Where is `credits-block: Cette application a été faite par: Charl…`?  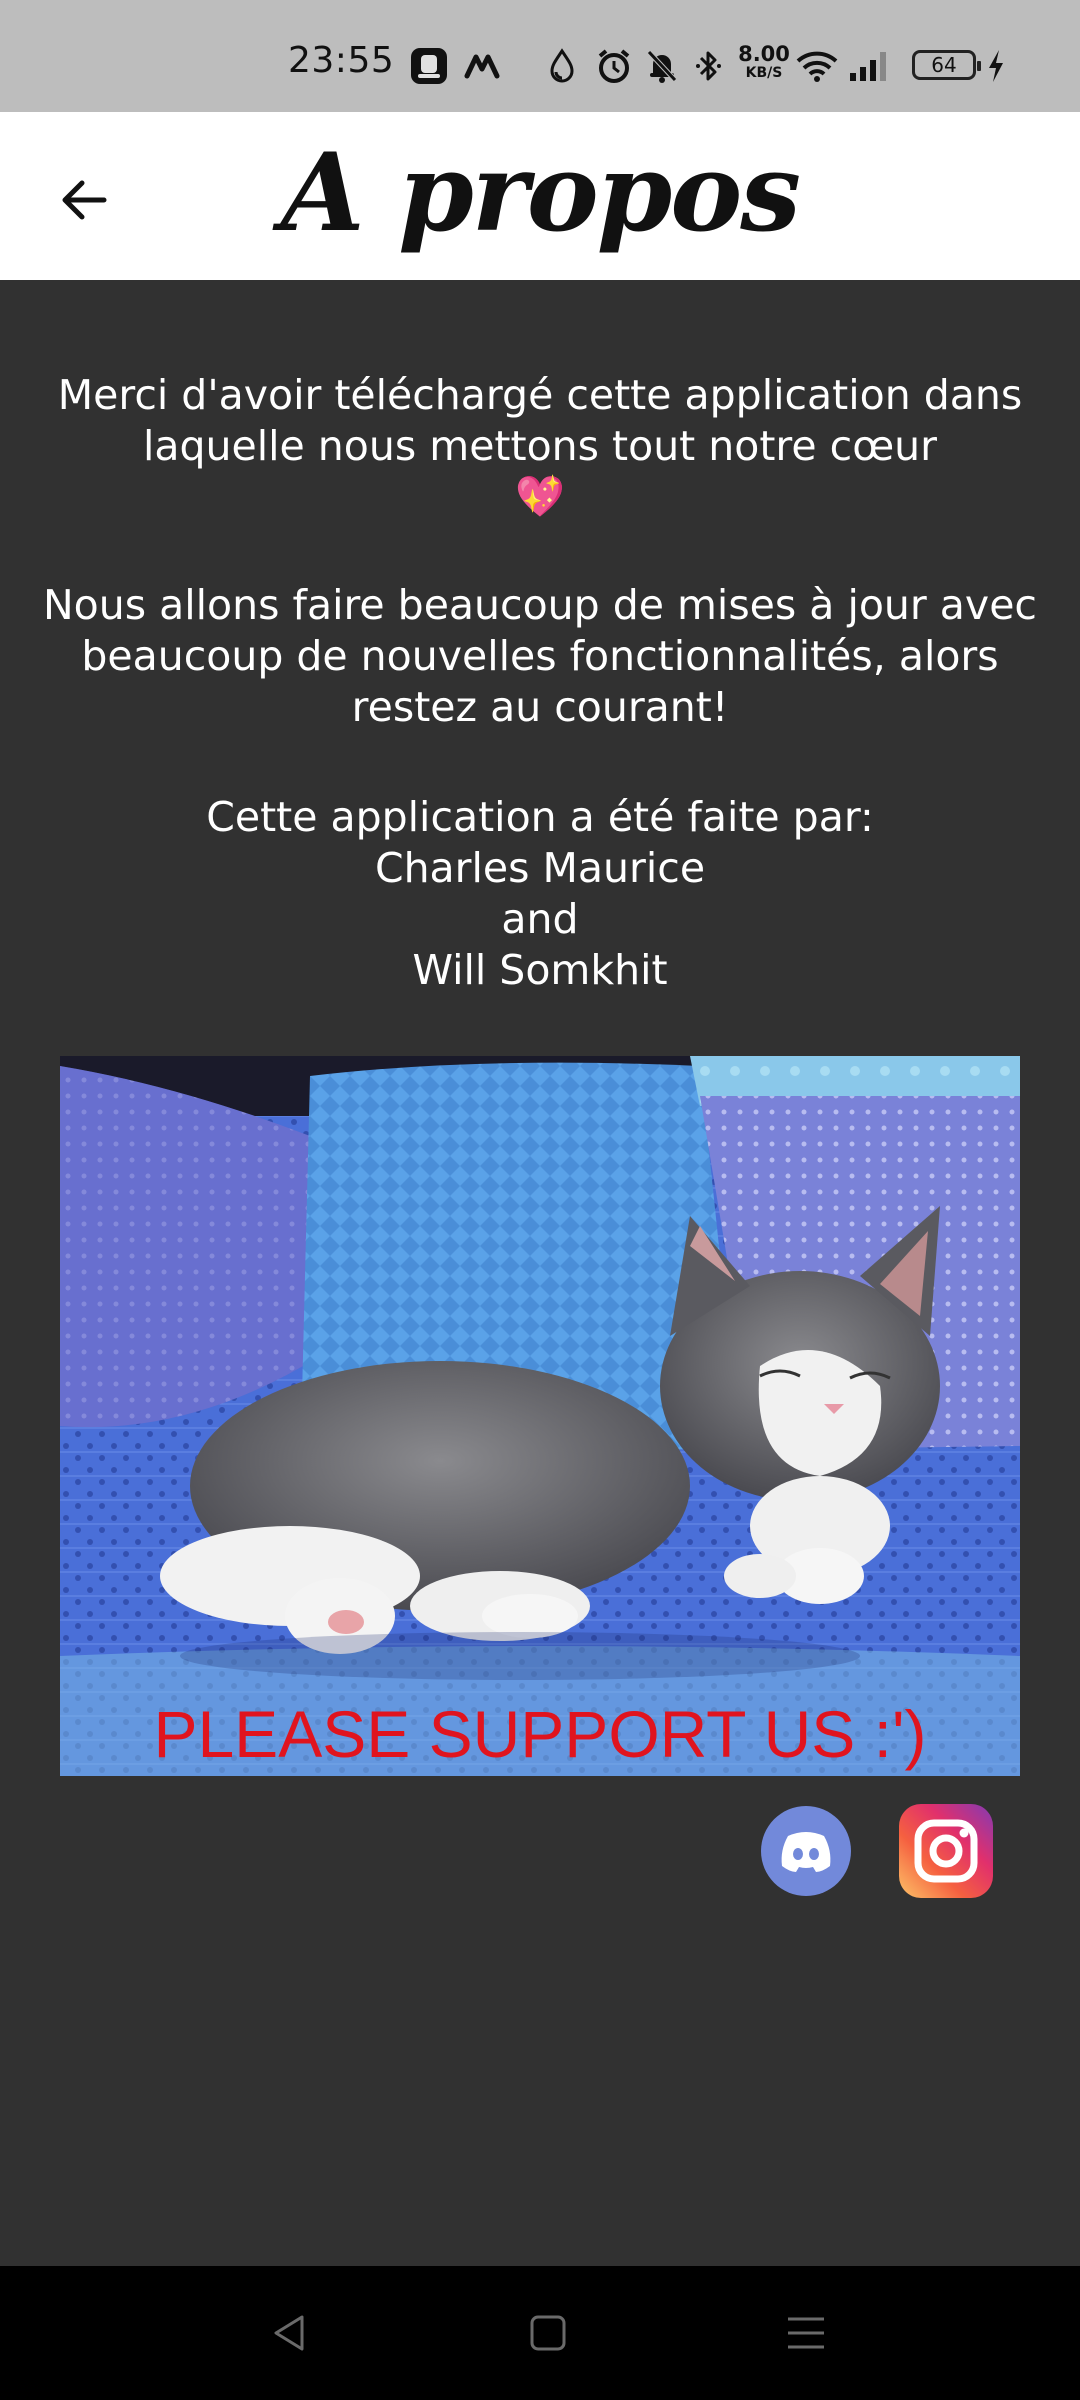 credits-block: Cette application a été faite par: Charl… is located at coordinates (540, 894).